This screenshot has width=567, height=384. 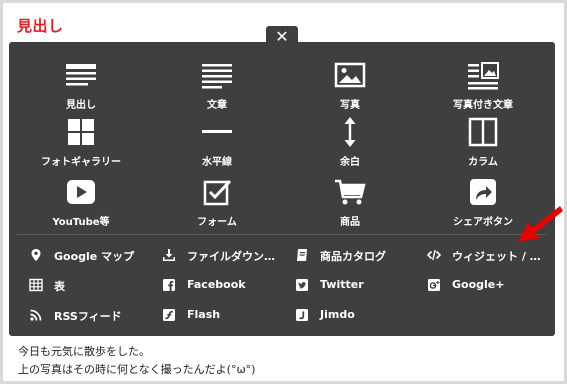 I want to click on catalog-icon, so click(x=302, y=255).